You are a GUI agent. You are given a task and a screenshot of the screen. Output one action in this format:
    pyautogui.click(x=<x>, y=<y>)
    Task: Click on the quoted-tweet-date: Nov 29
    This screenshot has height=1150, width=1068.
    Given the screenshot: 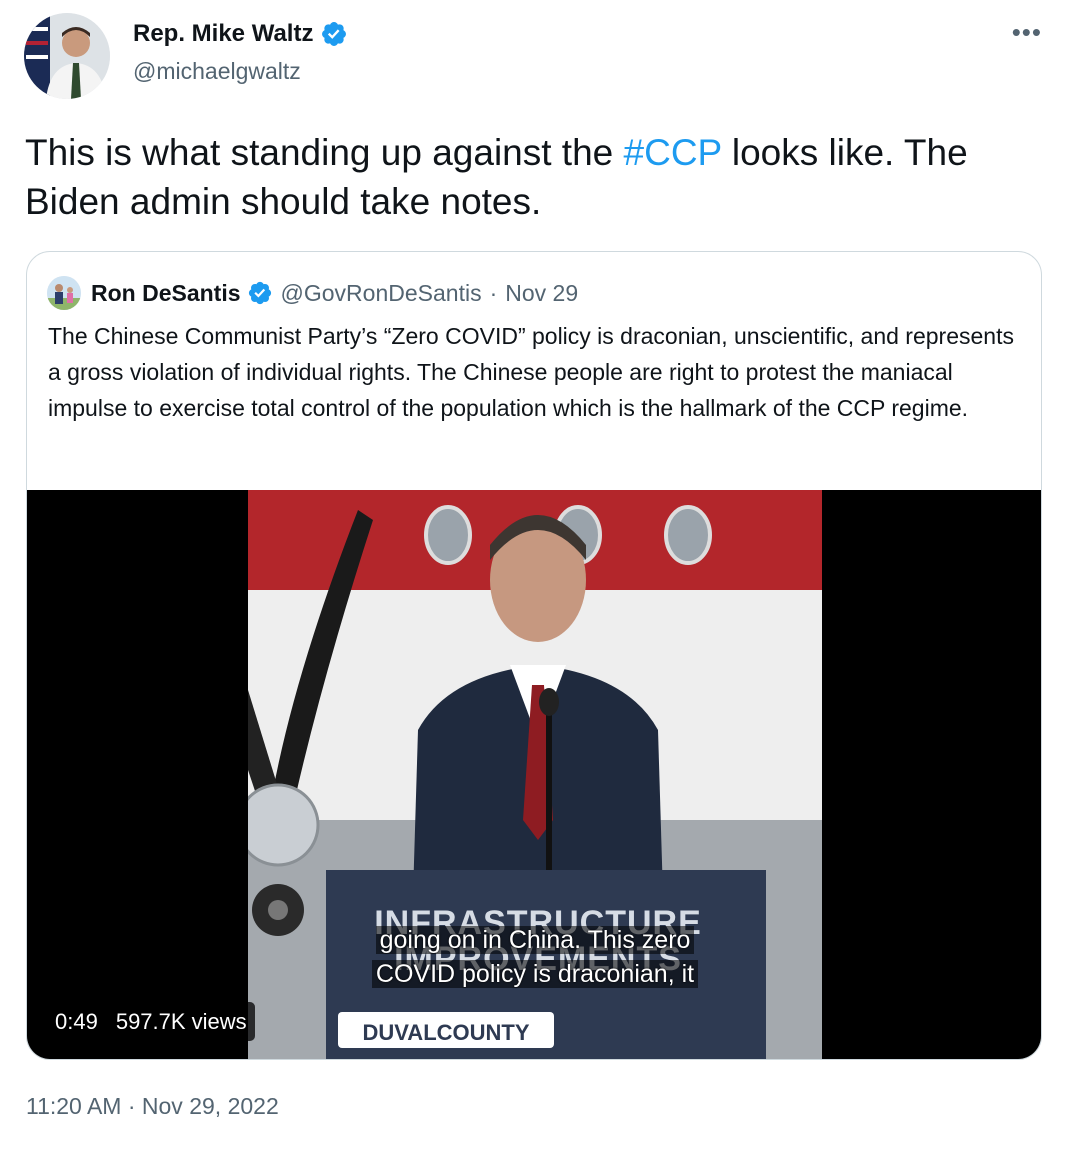 What is the action you would take?
    pyautogui.click(x=541, y=293)
    